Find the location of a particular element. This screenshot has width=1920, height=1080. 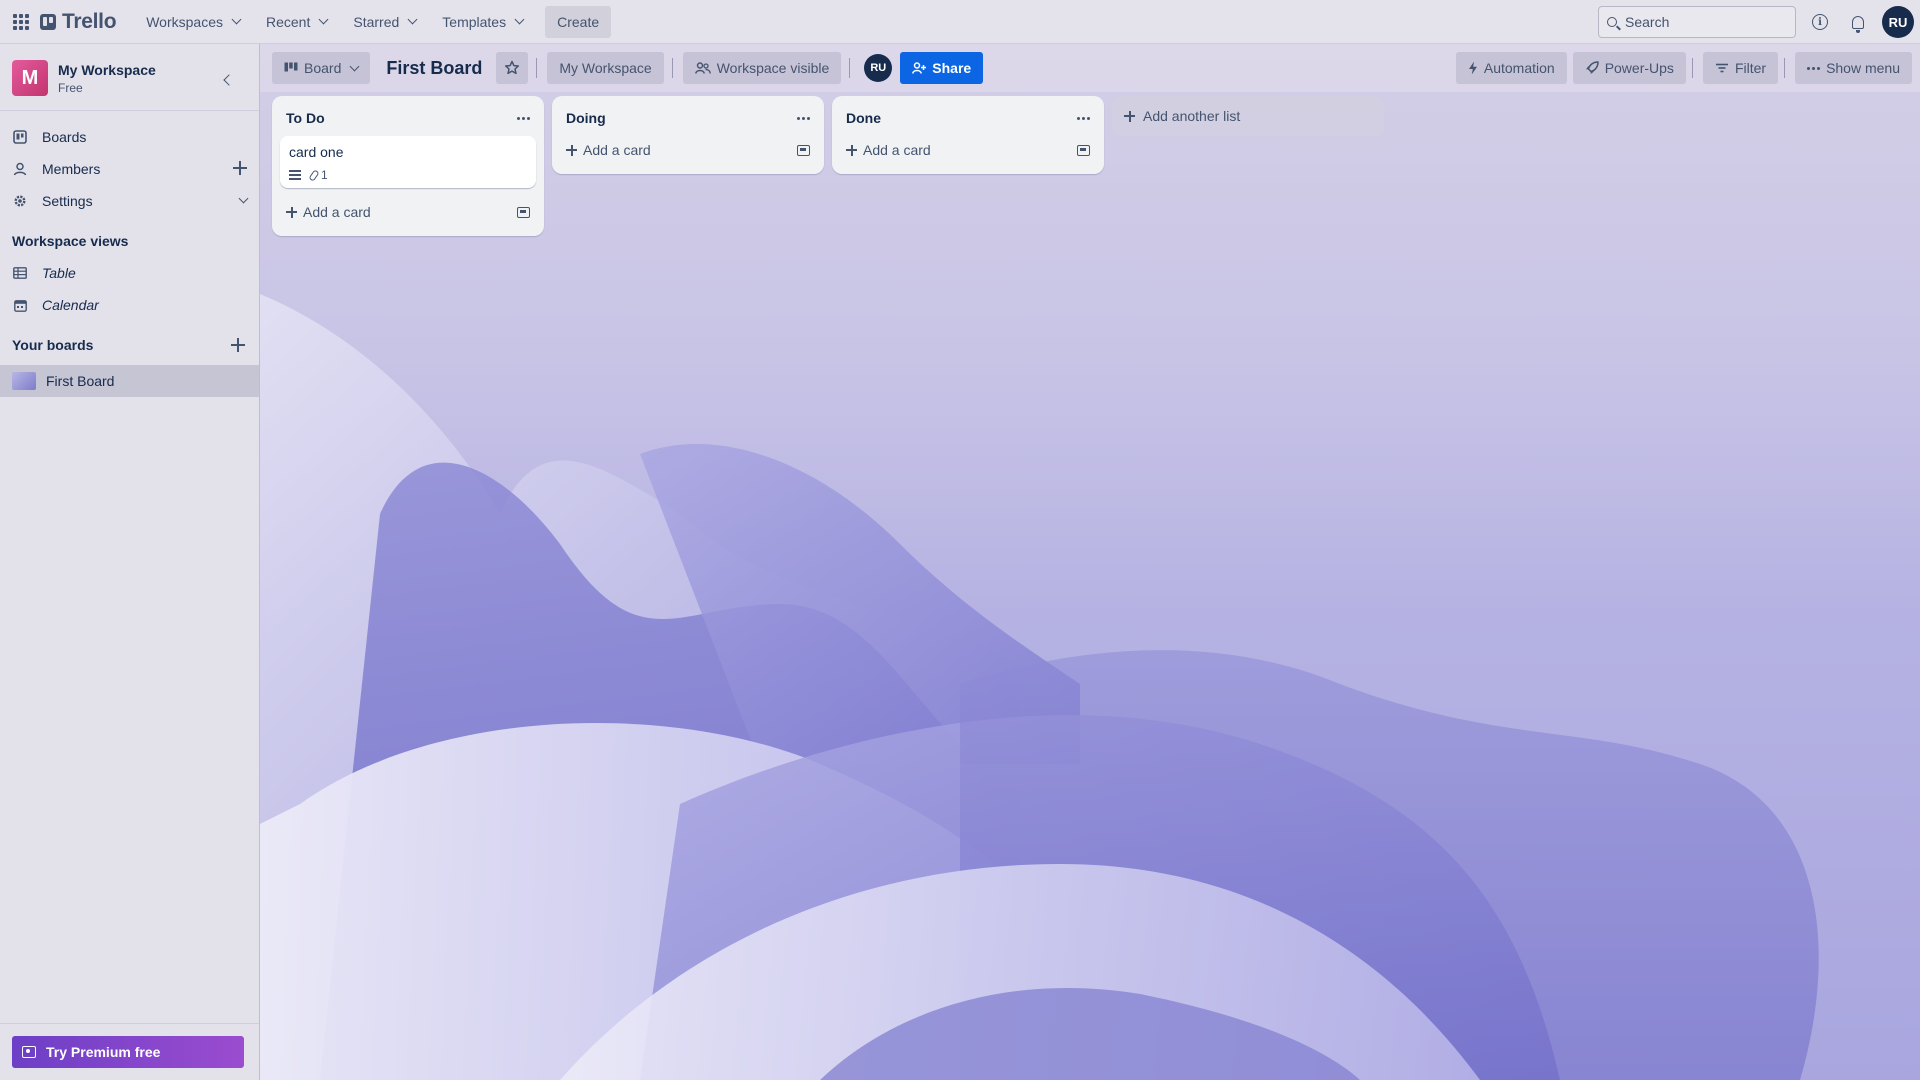

bell-icon is located at coordinates (1858, 24).